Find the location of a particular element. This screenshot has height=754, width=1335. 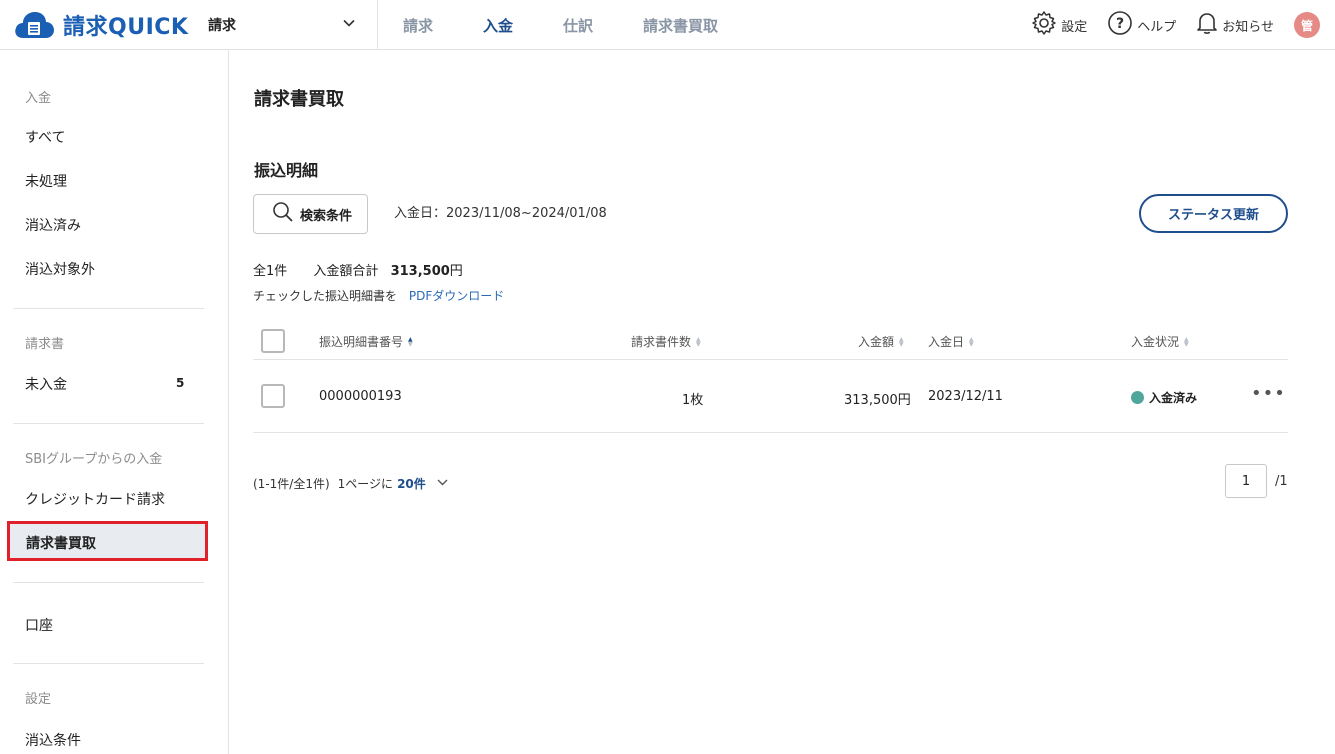

bulk-action-line: チェックした振込明細書を PDFダウンロード is located at coordinates (378, 295).